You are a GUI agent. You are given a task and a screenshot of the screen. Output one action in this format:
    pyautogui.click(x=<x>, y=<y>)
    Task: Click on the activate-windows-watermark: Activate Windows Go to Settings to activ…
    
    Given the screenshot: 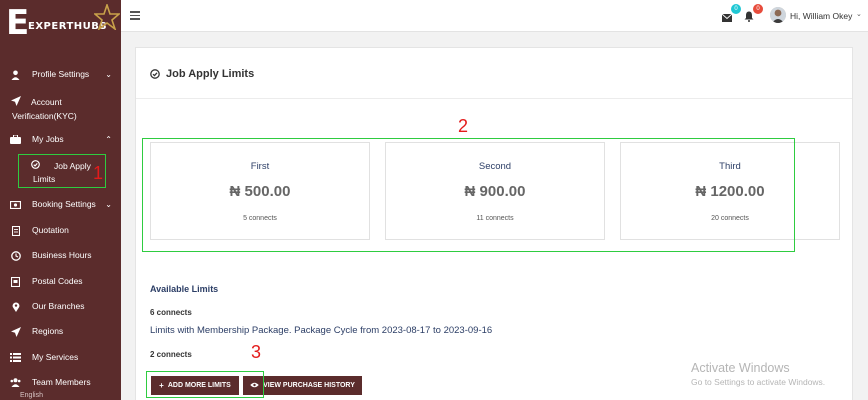 What is the action you would take?
    pyautogui.click(x=758, y=374)
    